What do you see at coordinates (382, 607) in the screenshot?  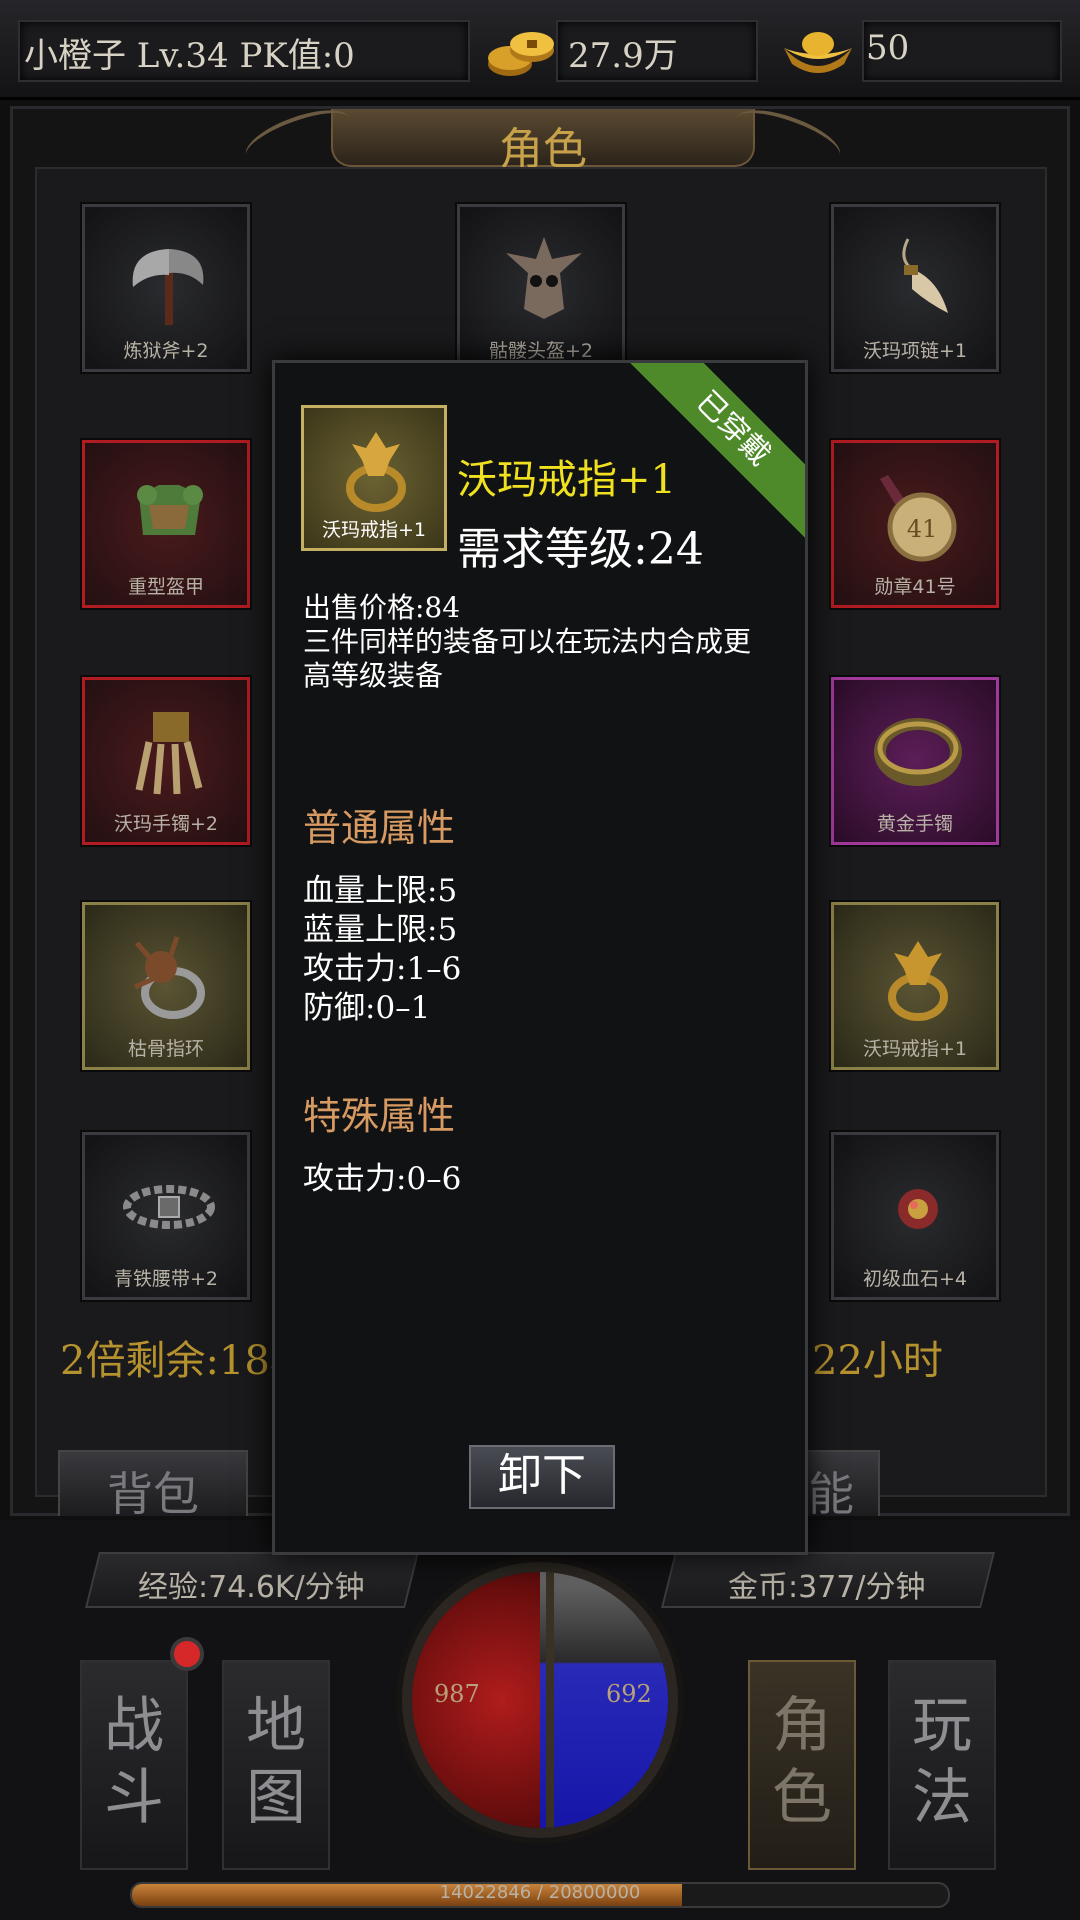 I see `sell-price: 出售价格:84` at bounding box center [382, 607].